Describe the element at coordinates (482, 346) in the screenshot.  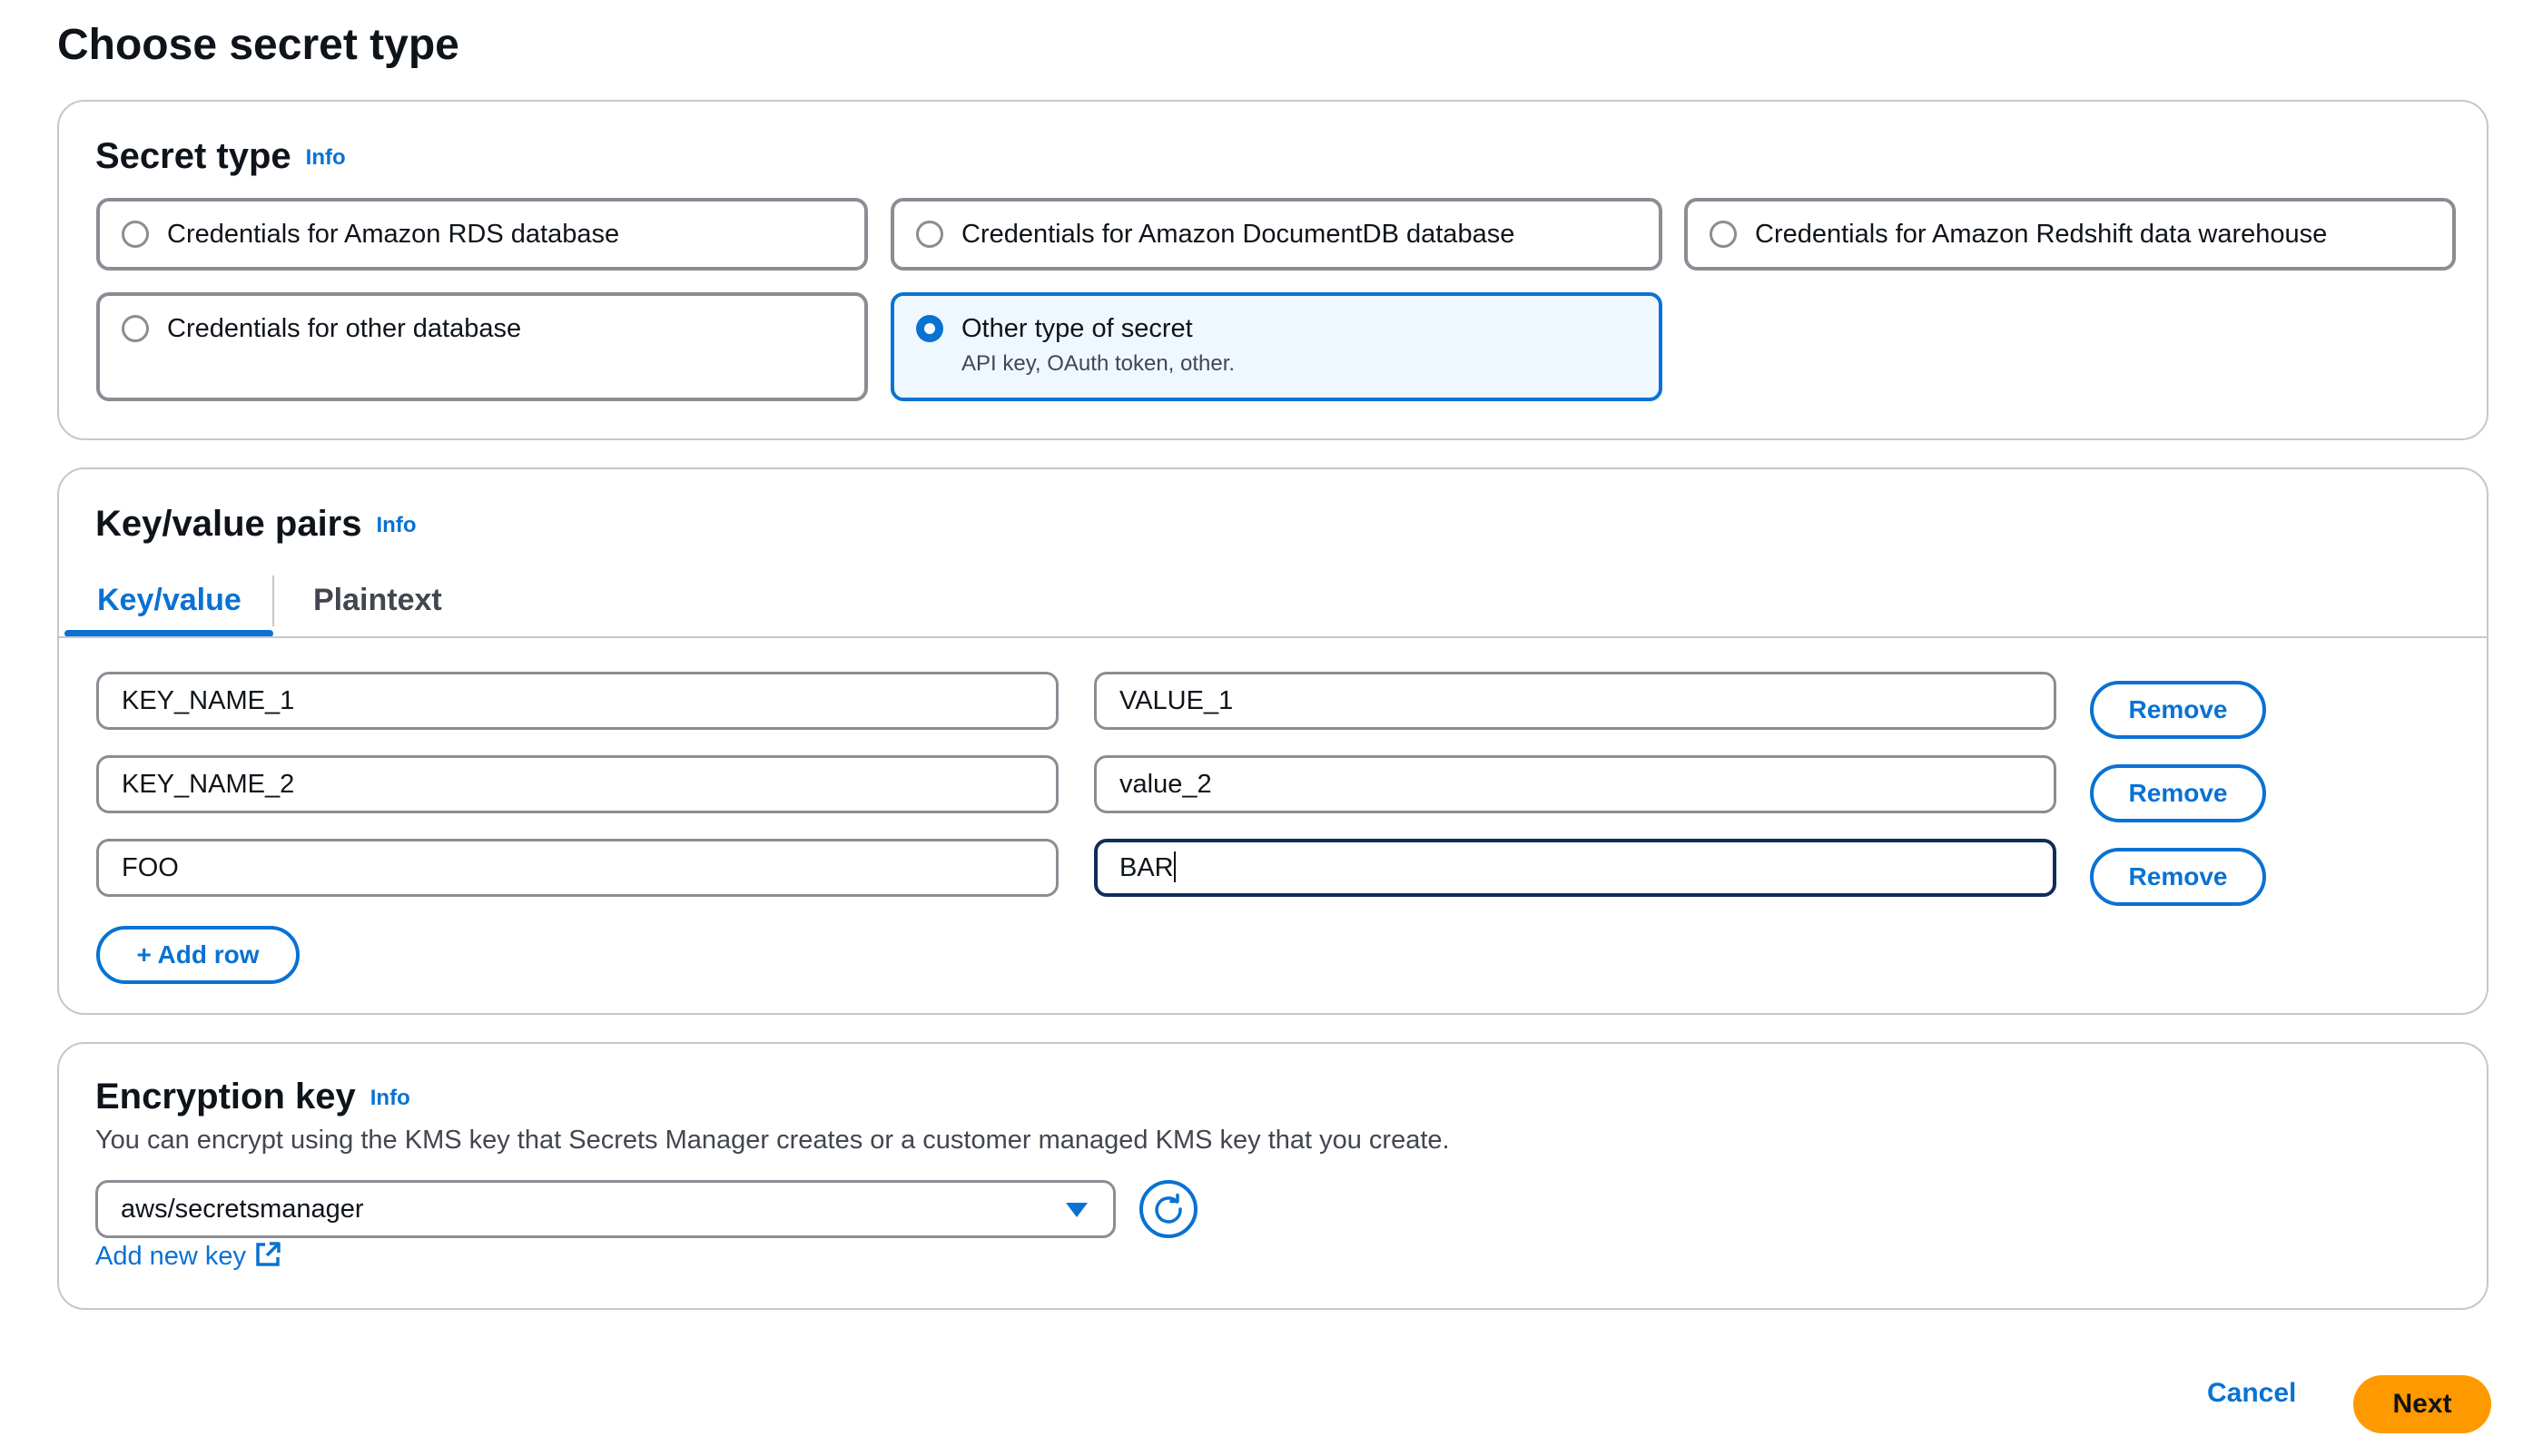
I see `option-other-database: Credentials for other database` at that location.